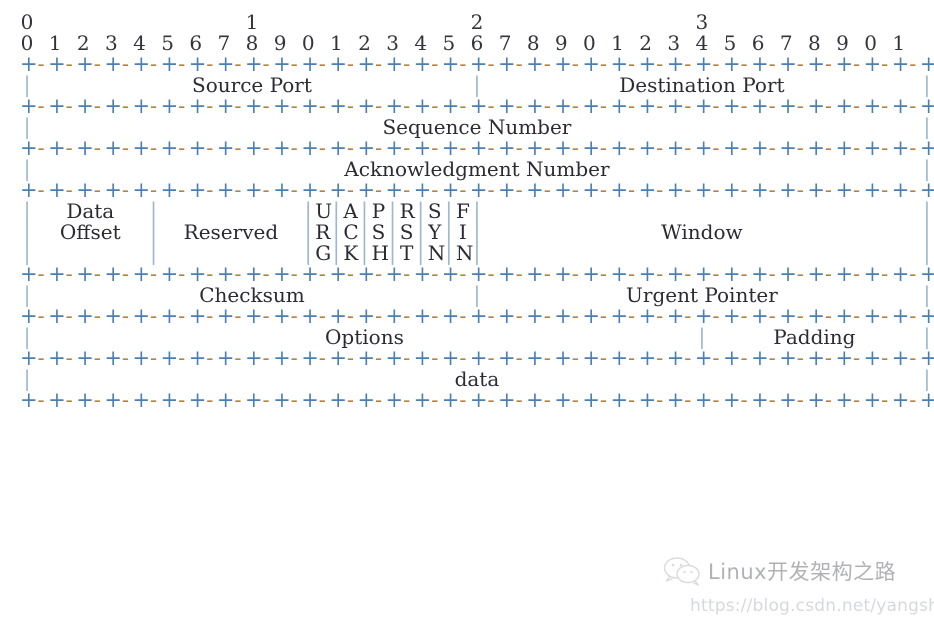 The height and width of the screenshot is (624, 934). I want to click on flag-letter: R, so click(323, 232).